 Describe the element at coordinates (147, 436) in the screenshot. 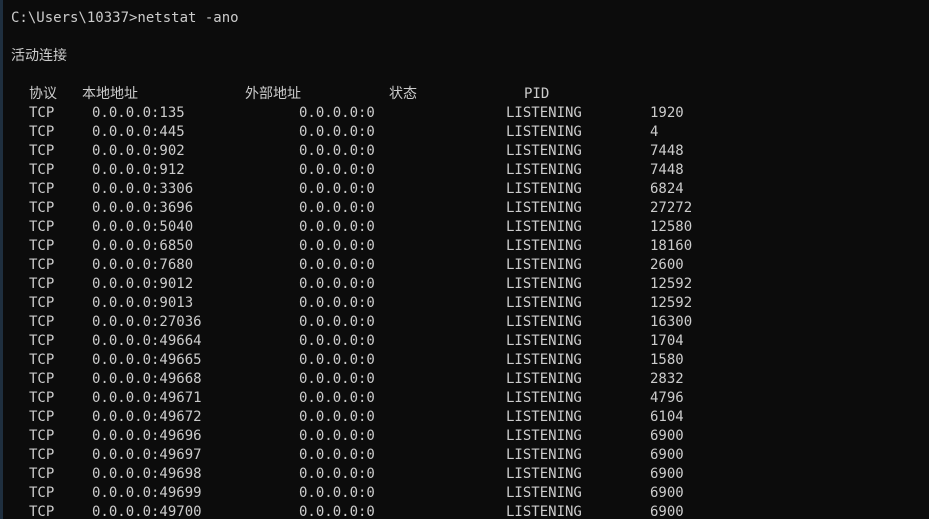

I see `local-address-cell: 0.0.0.0:49696` at that location.